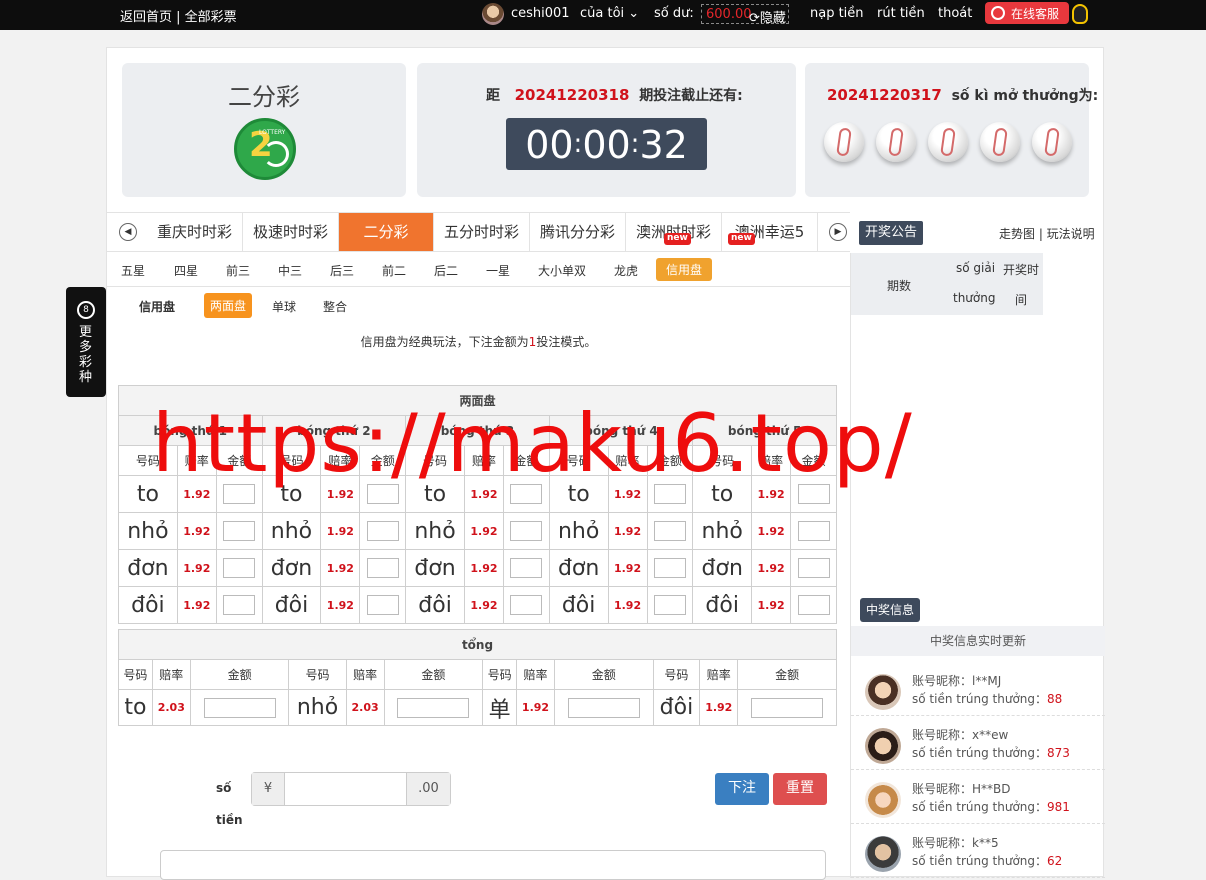 Image resolution: width=1206 pixels, height=880 pixels. I want to click on table-row: nhỏ 1.92 nhỏ 1.92 nhỏ 1.92 nhỏ 1.92 nhỏ 1.92, so click(477, 531).